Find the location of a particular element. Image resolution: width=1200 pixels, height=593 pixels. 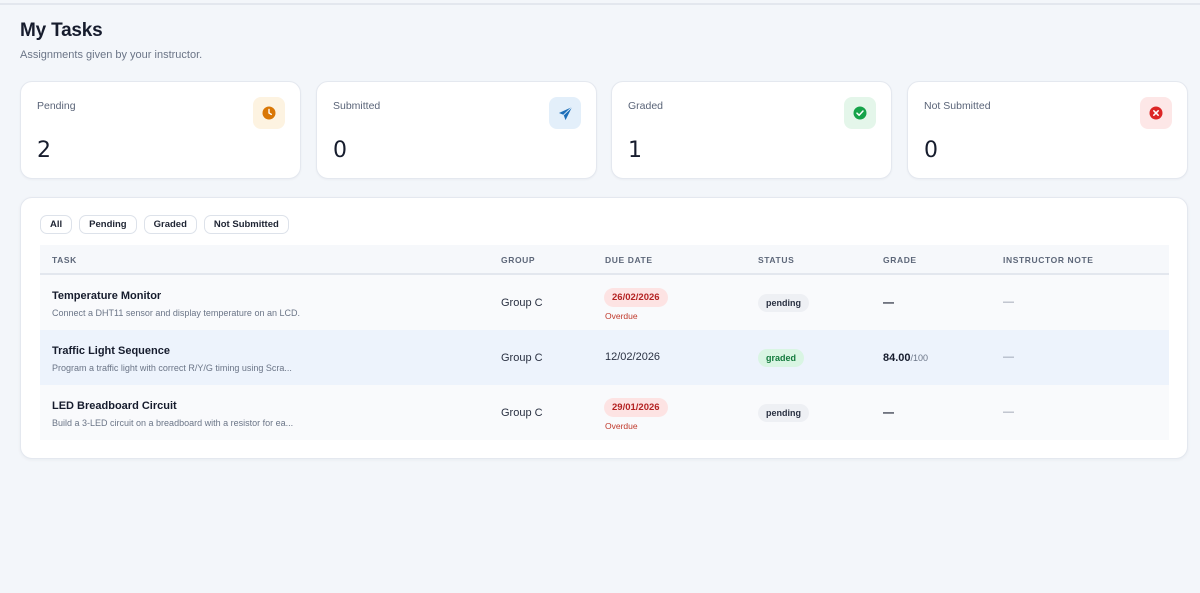

filter-all-button: All is located at coordinates (56, 224).